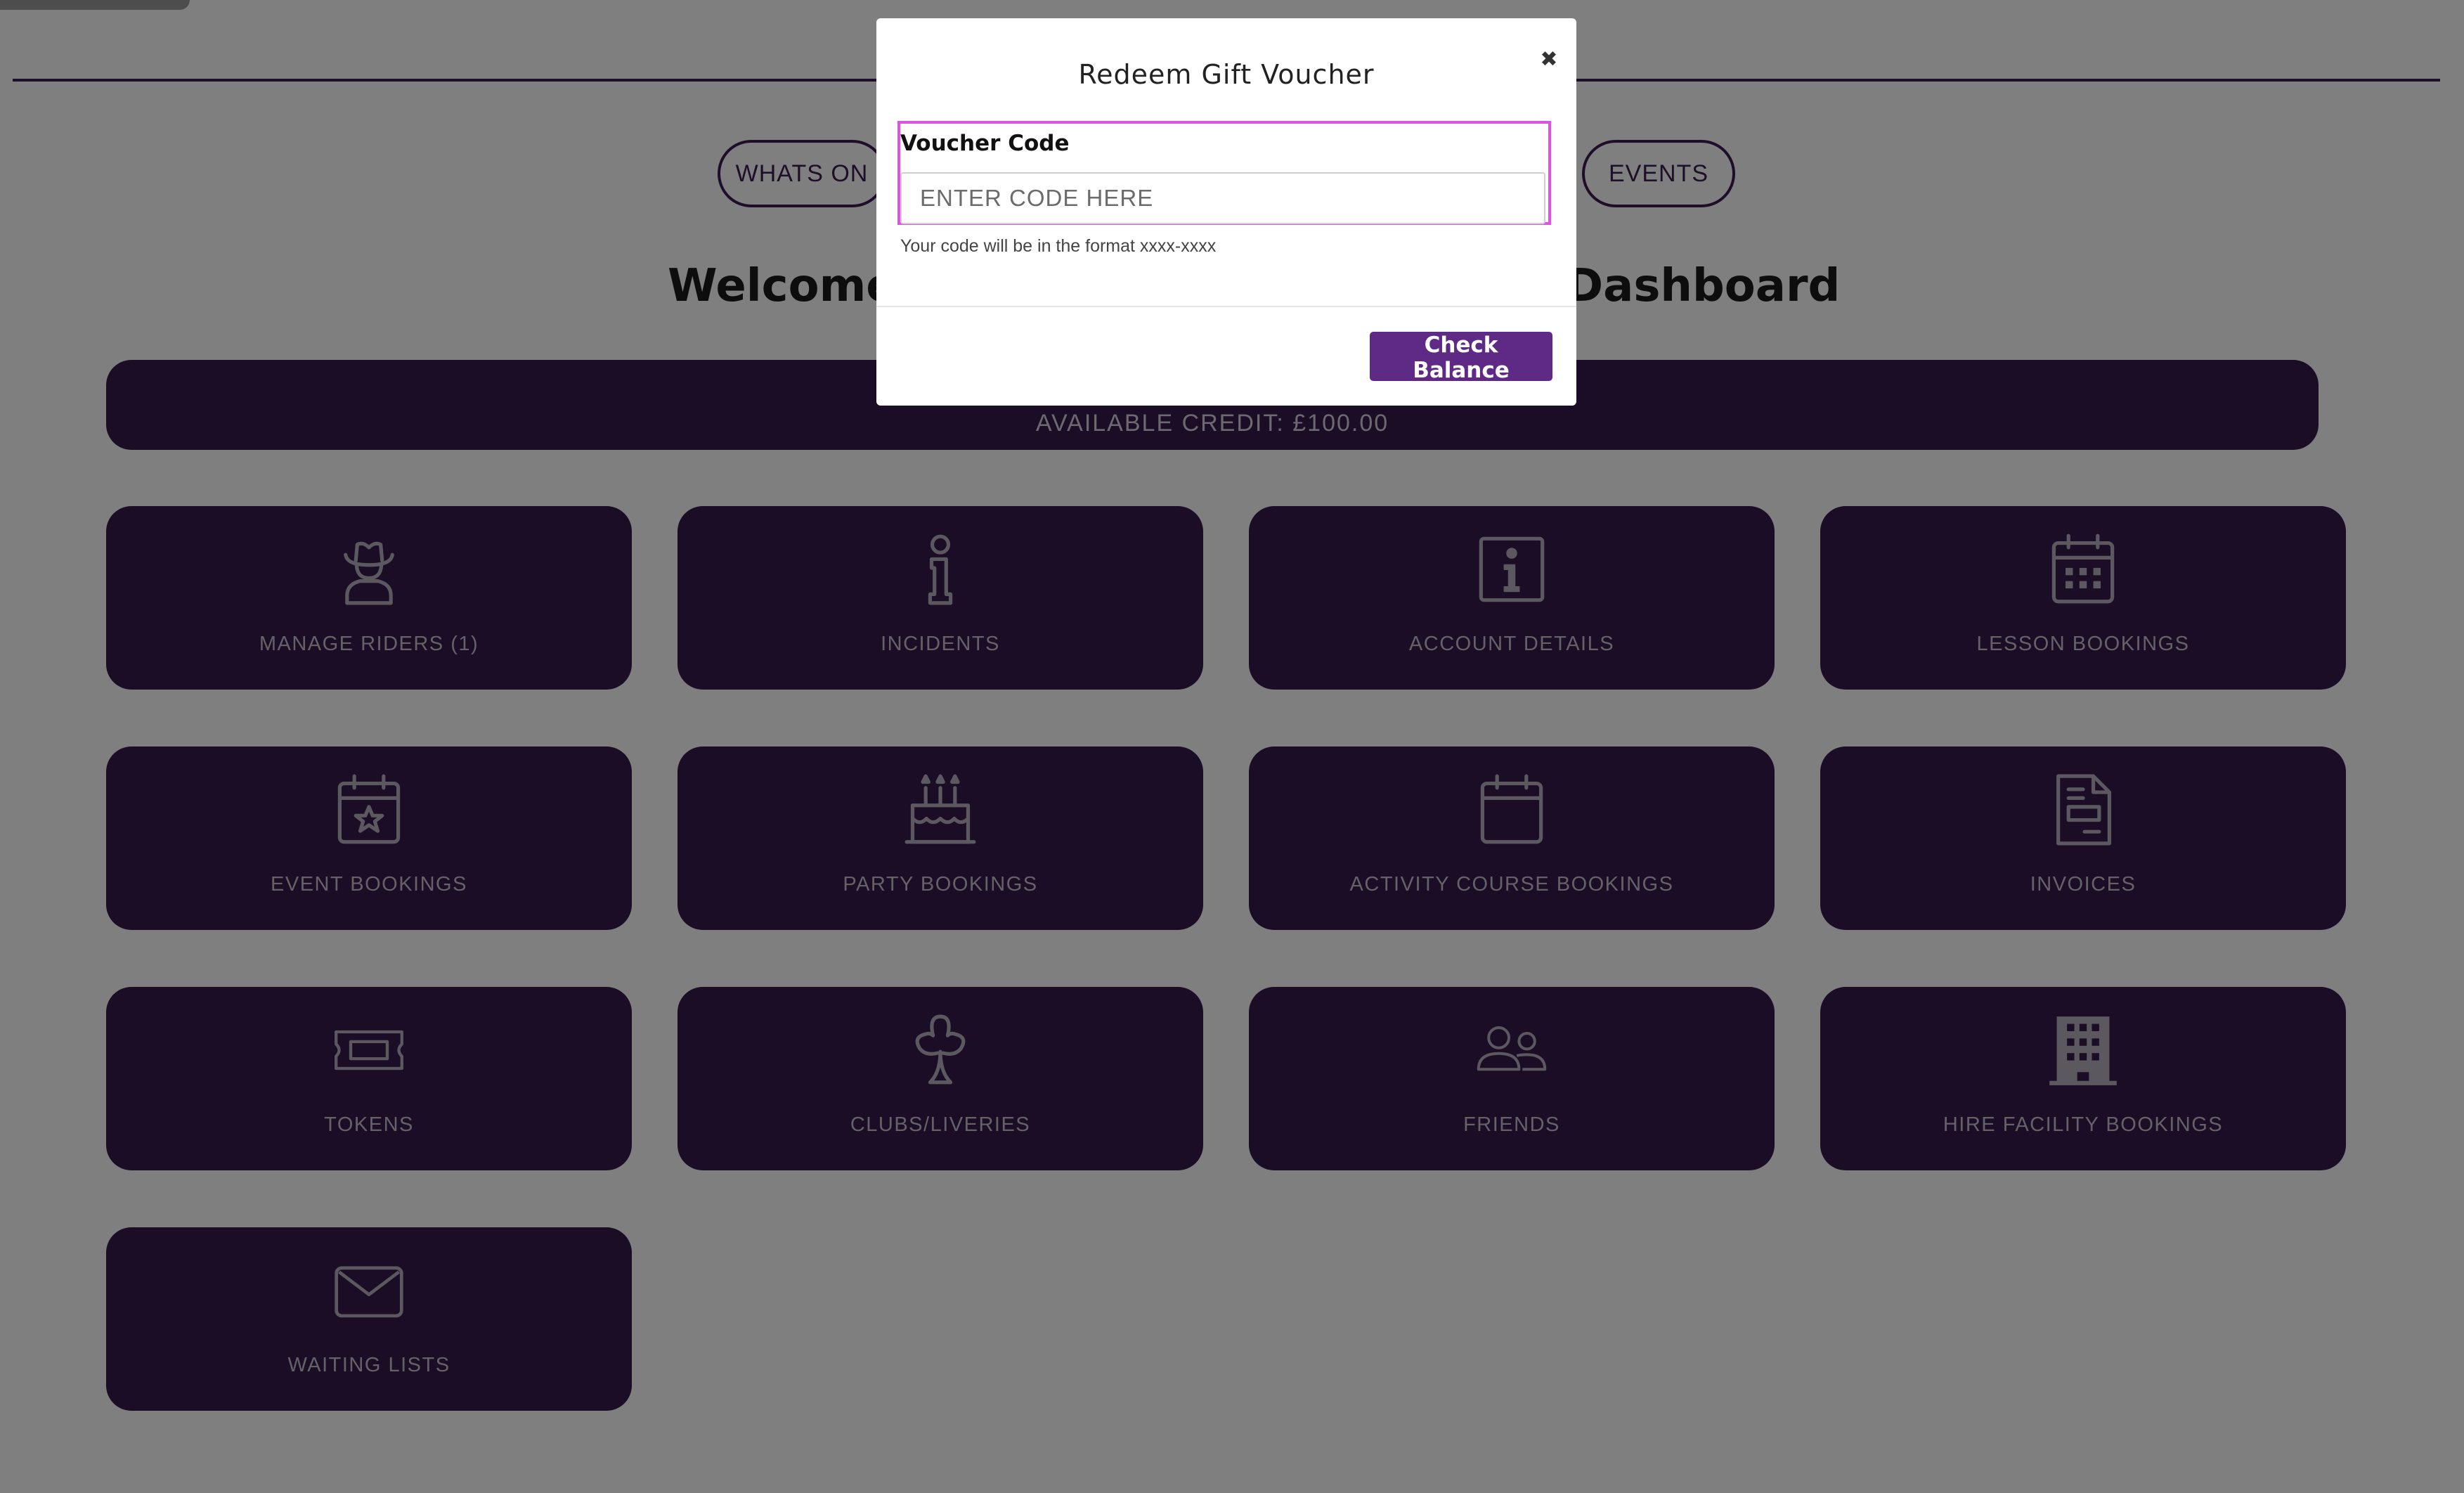 This screenshot has width=2464, height=1493. What do you see at coordinates (985, 143) in the screenshot?
I see `voucher-code-label: Voucher Code` at bounding box center [985, 143].